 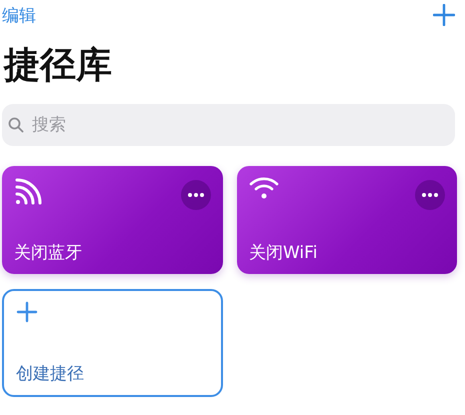 What do you see at coordinates (19, 15) in the screenshot?
I see `edit-button: 编辑` at bounding box center [19, 15].